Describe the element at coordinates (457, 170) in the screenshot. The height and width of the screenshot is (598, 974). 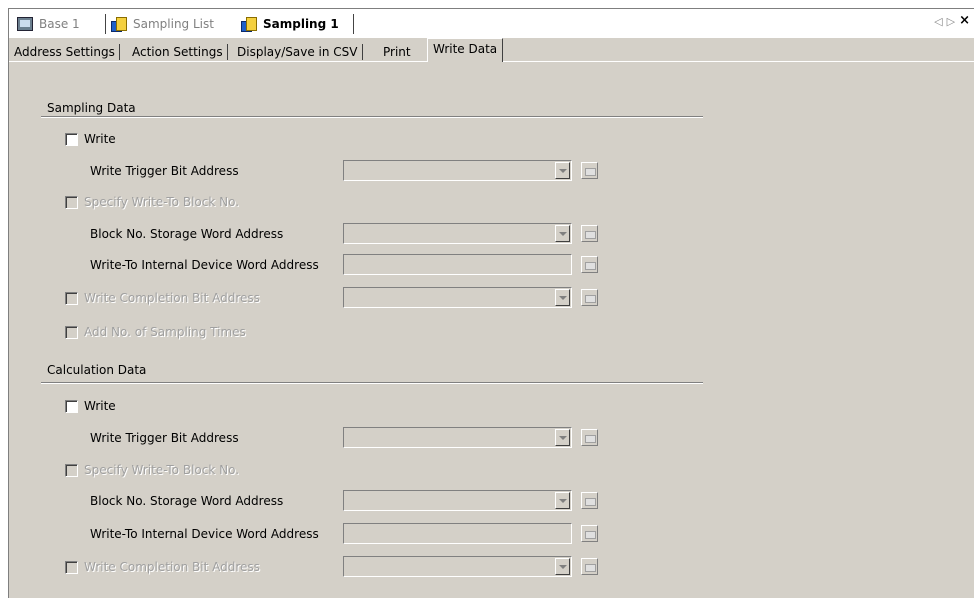
I see `sampling-trigger-combo` at that location.